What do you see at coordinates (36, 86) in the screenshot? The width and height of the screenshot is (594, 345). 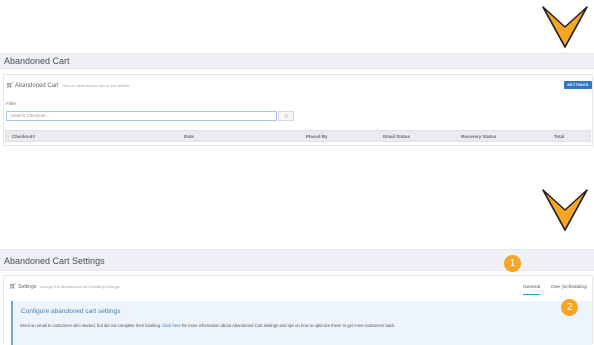 I see `panel-title: Abandoned Cart` at bounding box center [36, 86].